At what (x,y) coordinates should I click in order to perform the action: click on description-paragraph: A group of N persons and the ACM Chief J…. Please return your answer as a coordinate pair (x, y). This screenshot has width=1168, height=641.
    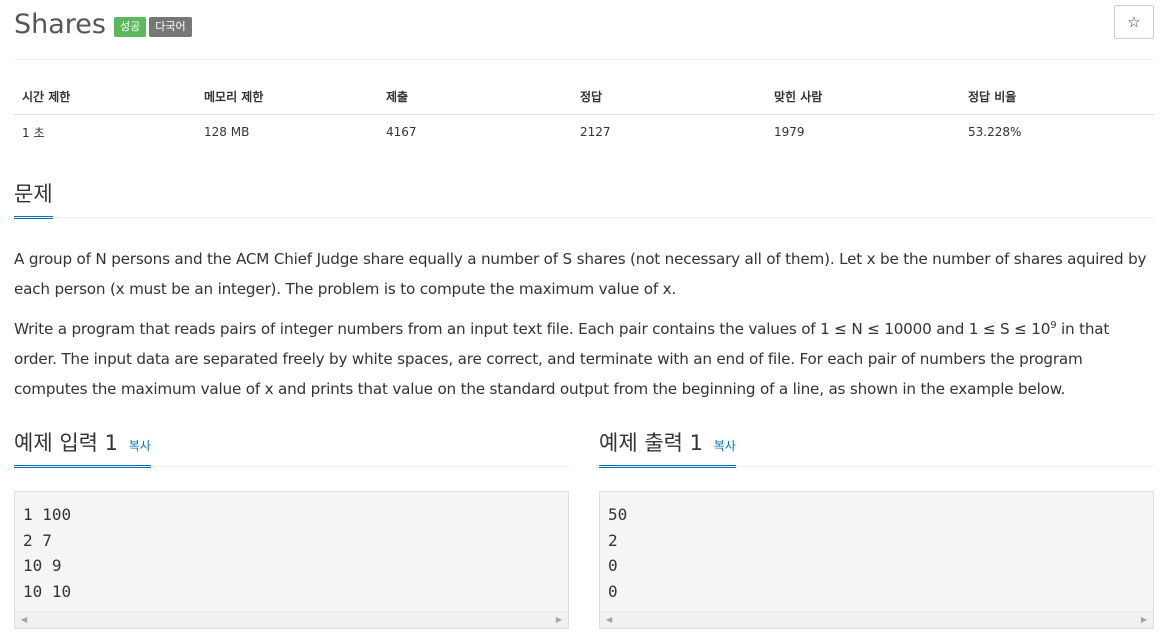
    Looking at the image, I should click on (580, 274).